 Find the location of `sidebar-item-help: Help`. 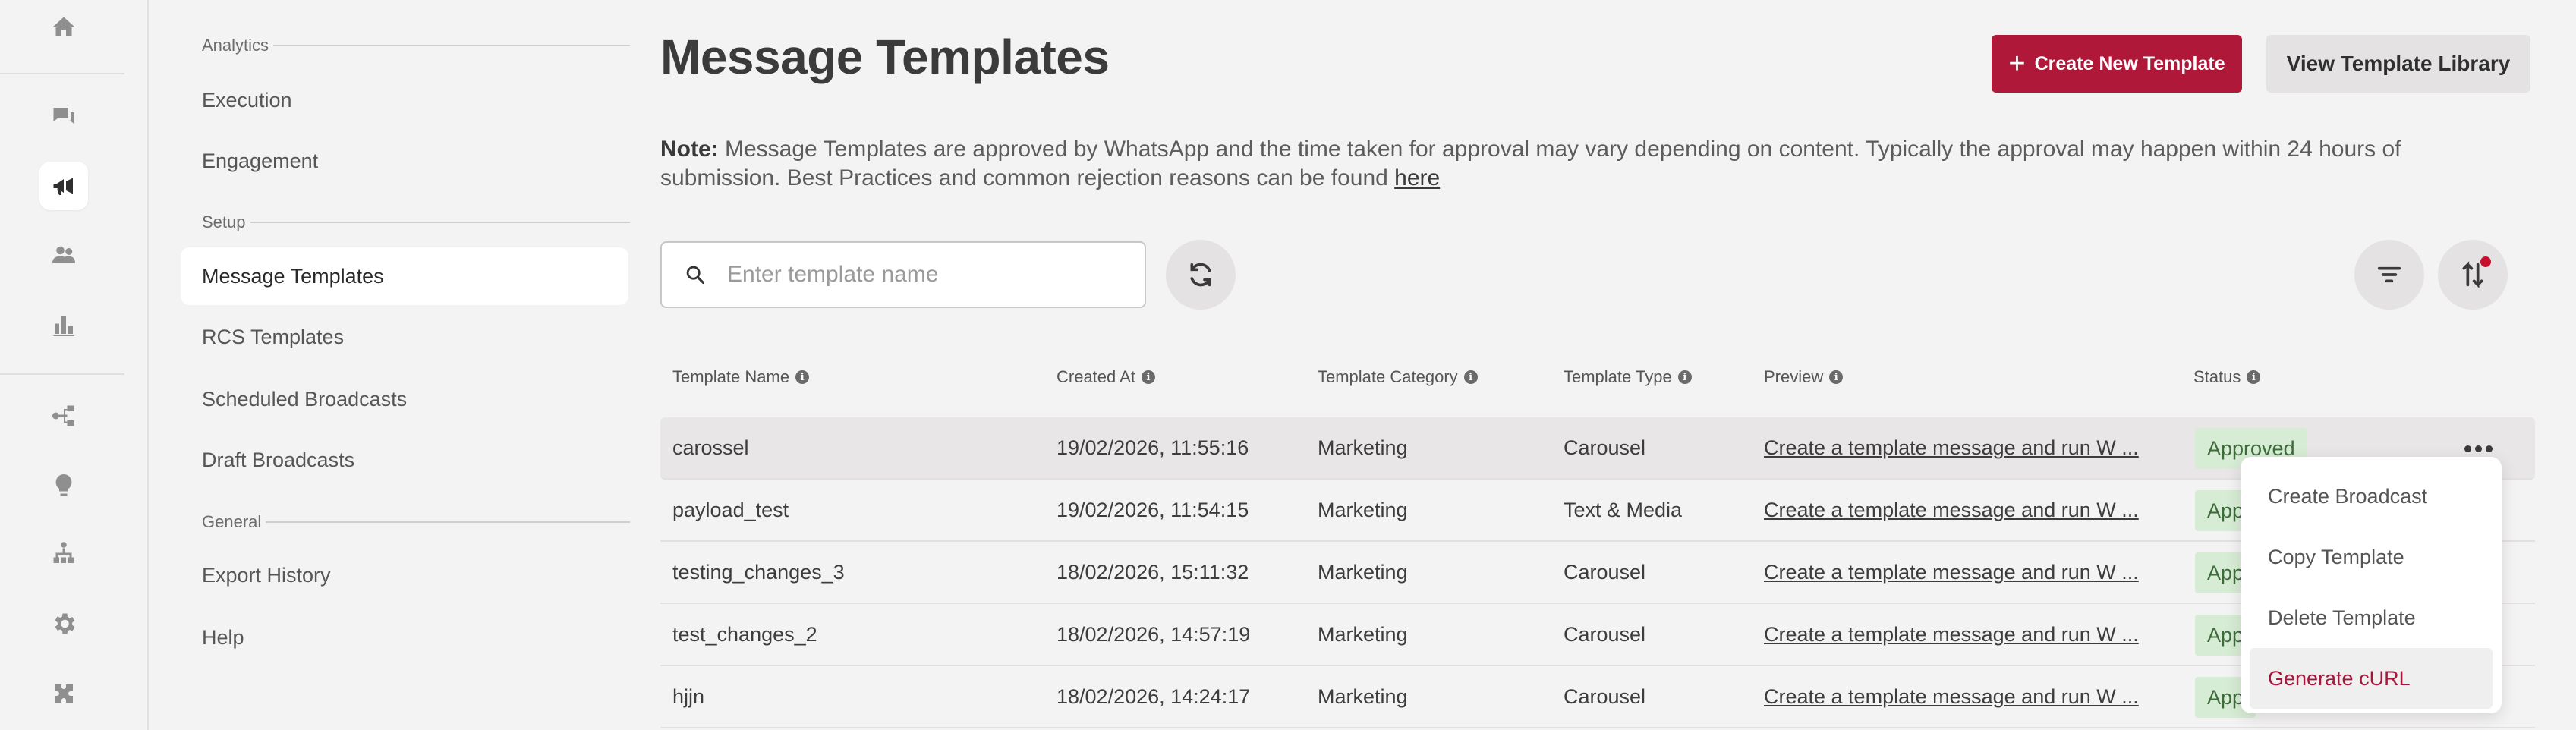

sidebar-item-help: Help is located at coordinates (404, 637).